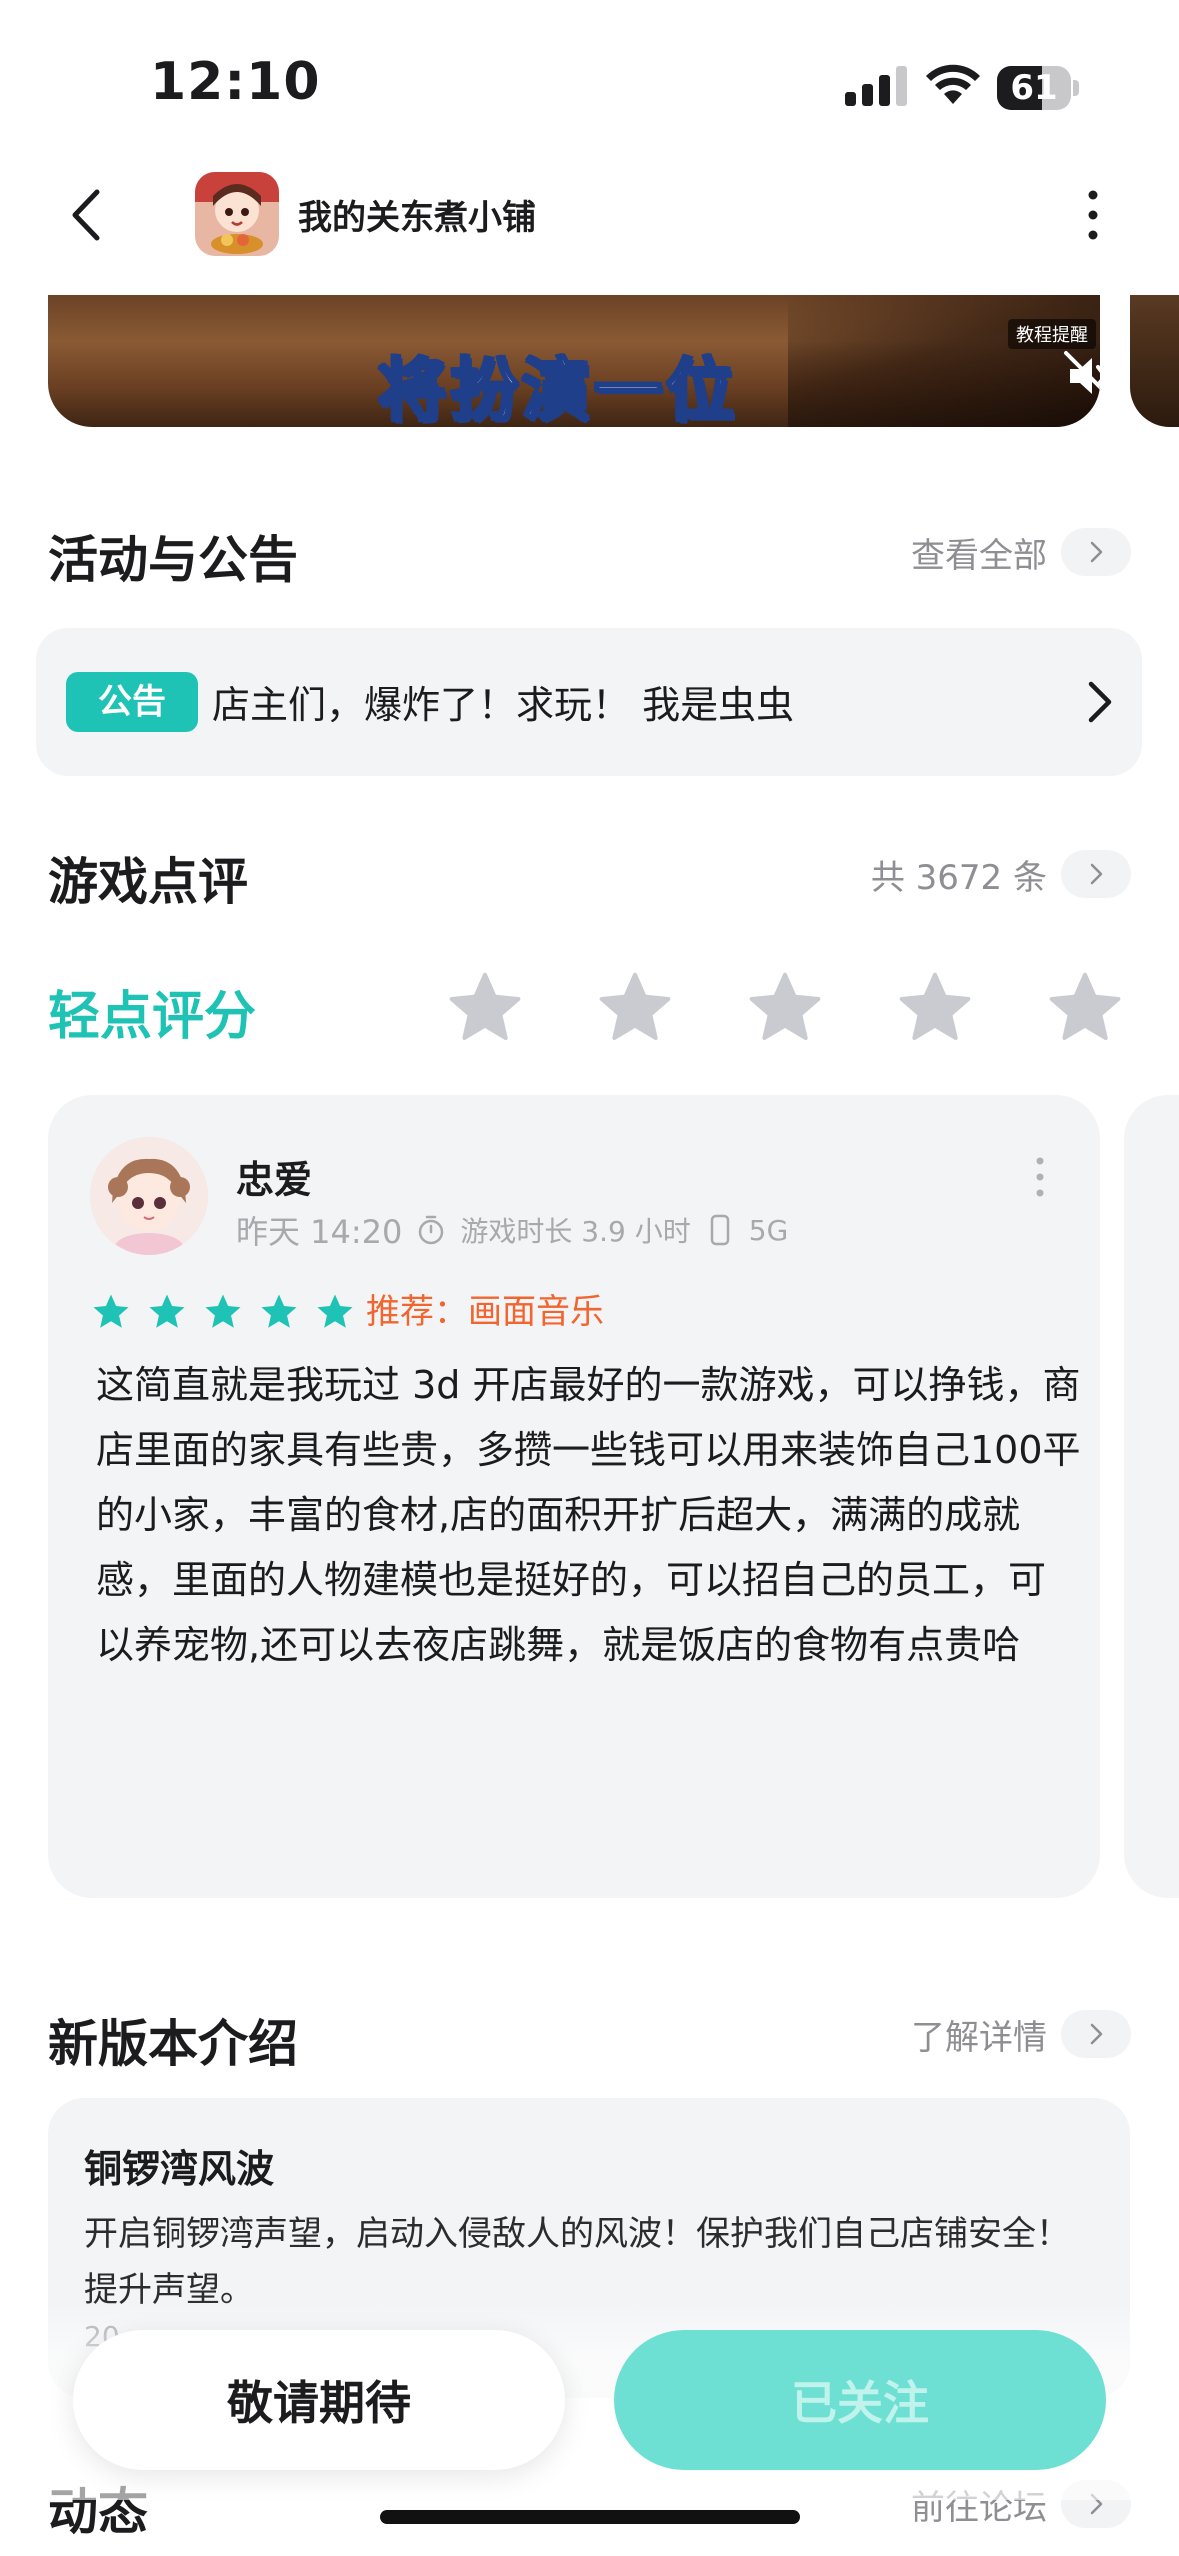 The height and width of the screenshot is (2556, 1179). What do you see at coordinates (557, 389) in the screenshot?
I see `banner-caption: 将扮演一位` at bounding box center [557, 389].